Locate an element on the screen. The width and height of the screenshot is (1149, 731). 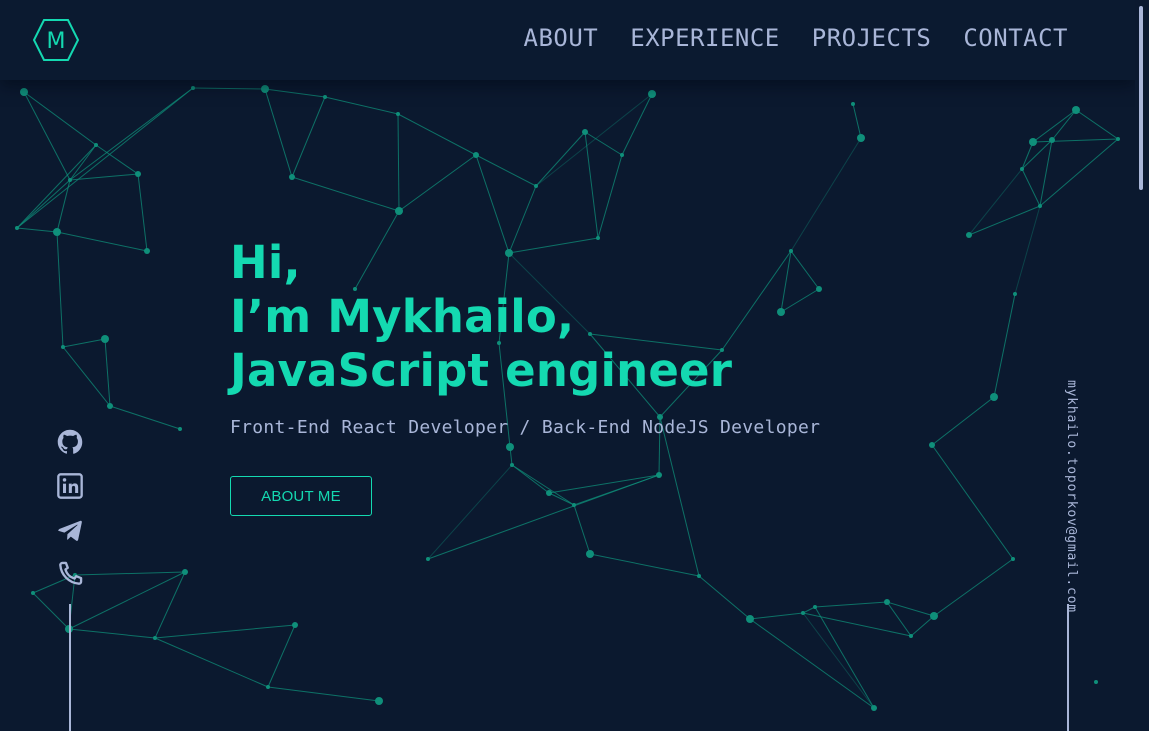
phone-link is located at coordinates (70, 574).